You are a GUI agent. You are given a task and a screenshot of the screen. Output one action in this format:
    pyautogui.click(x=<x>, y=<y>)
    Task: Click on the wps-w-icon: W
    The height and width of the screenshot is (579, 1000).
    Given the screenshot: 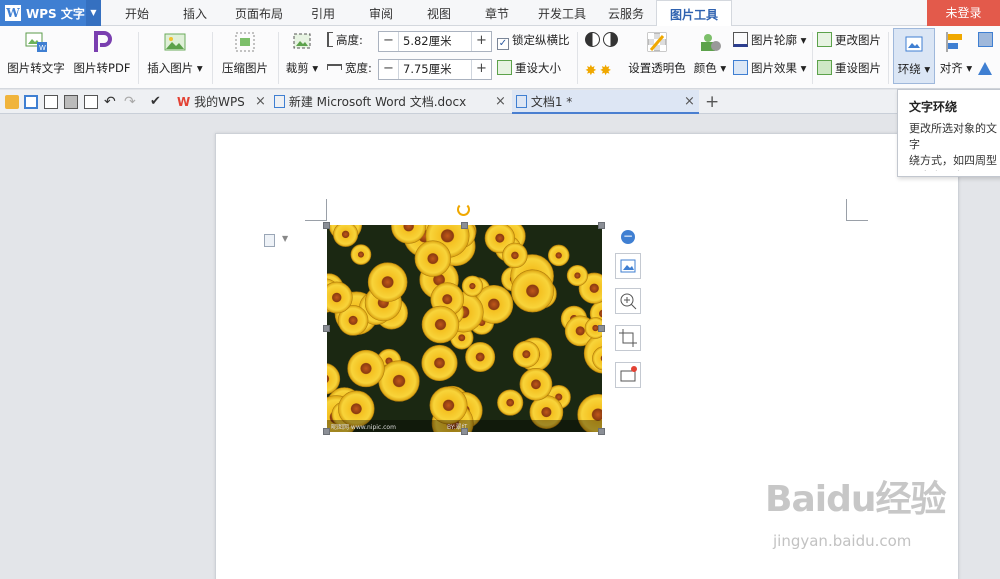 What is the action you would take?
    pyautogui.click(x=184, y=102)
    